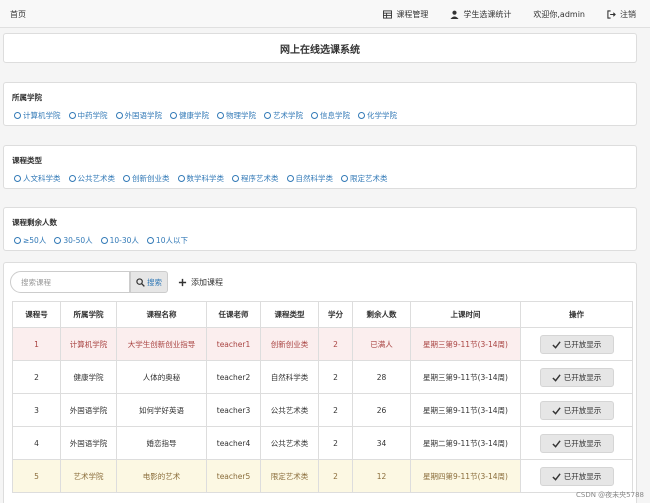 This screenshot has width=650, height=503. I want to click on table-cell: teacher2, so click(233, 377).